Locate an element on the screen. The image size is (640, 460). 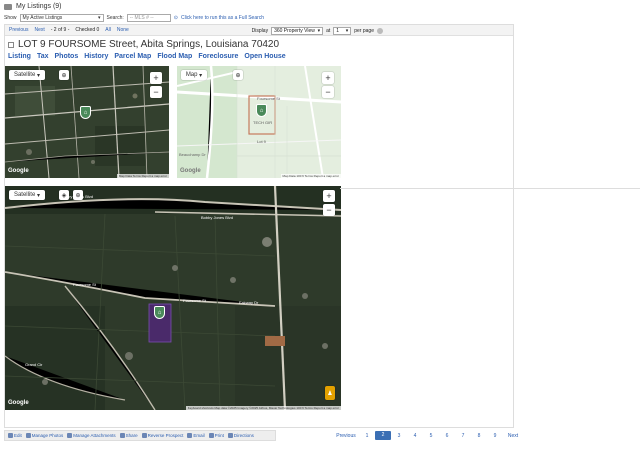
tab-tax: Tax is located at coordinates (43, 56).